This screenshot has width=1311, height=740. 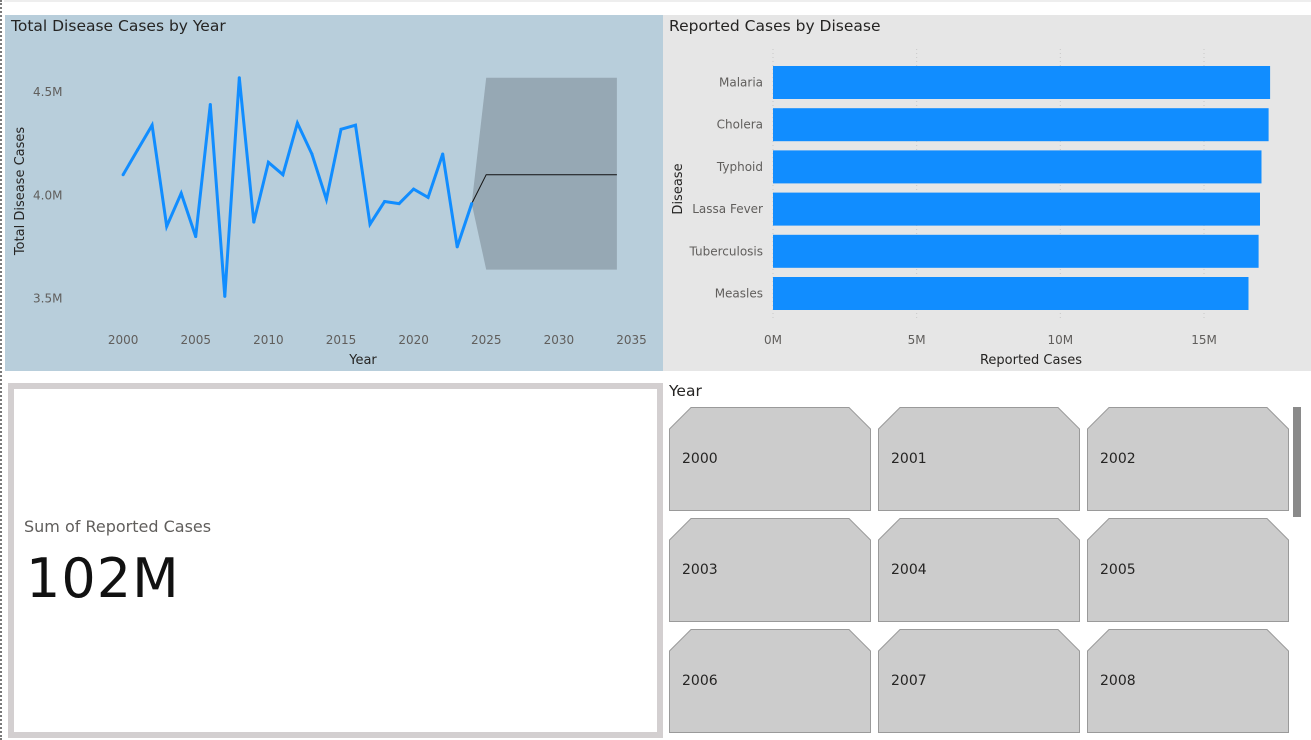 I want to click on y-axis-title: Total Disease Cases, so click(x=20, y=192).